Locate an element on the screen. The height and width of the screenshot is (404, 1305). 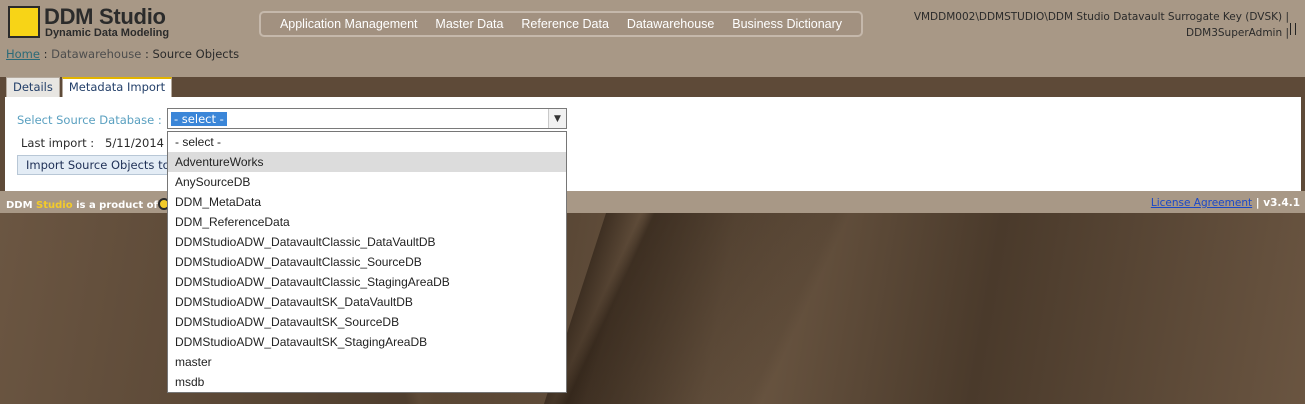
product-suffix: is a product of is located at coordinates (115, 205).